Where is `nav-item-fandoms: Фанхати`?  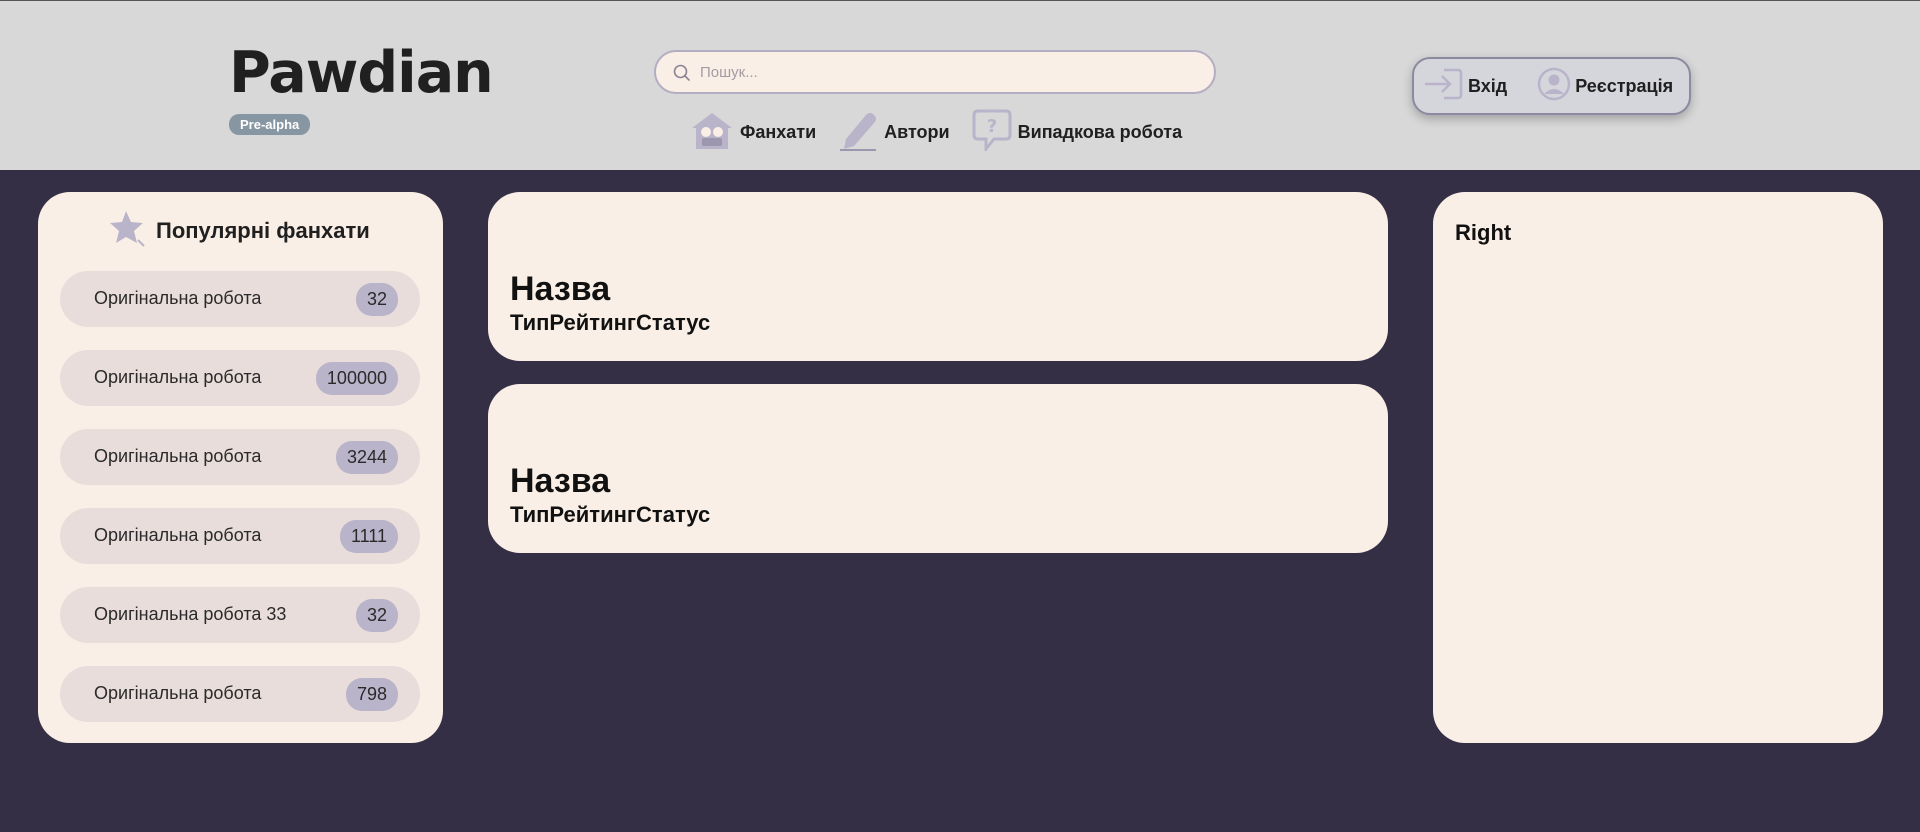 nav-item-fandoms: Фанхати is located at coordinates (753, 132).